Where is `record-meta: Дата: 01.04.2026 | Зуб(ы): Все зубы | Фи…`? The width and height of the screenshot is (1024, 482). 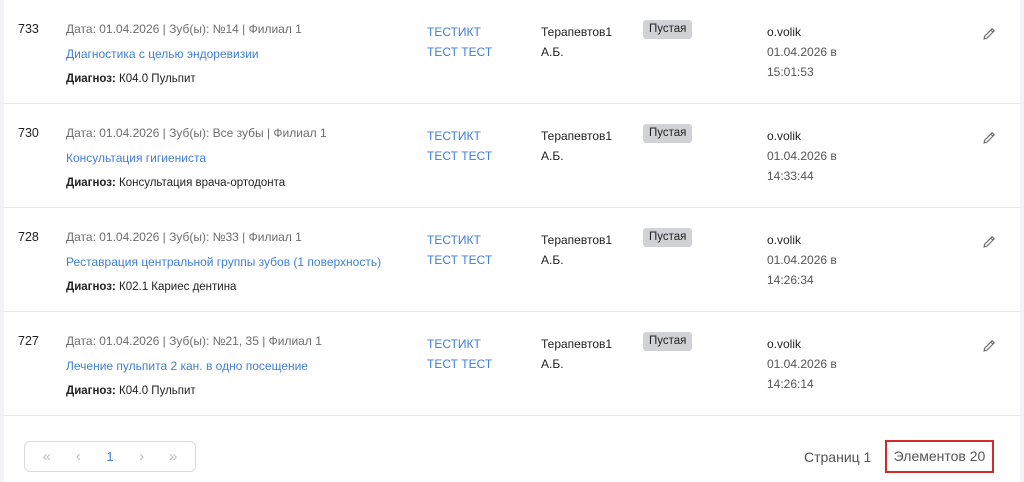
record-meta: Дата: 01.04.2026 | Зуб(ы): Все зубы | Фи… is located at coordinates (196, 133).